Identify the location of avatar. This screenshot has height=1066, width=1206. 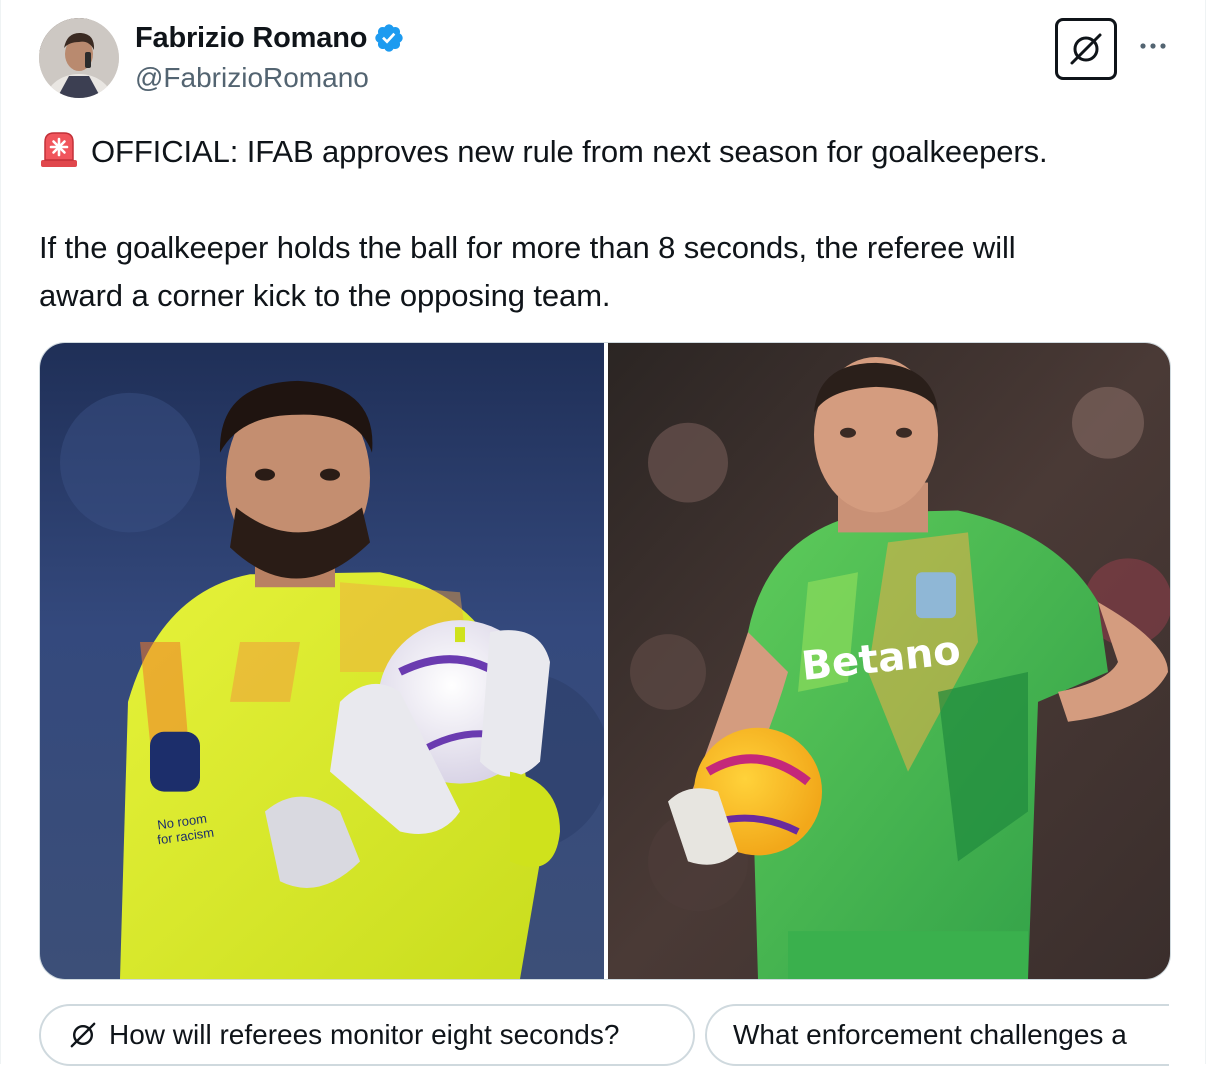
(79, 58).